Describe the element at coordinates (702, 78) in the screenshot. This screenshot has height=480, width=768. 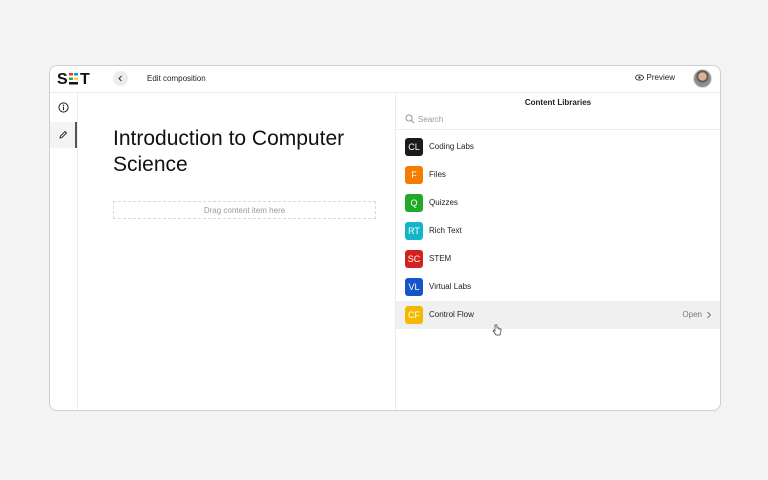
I see `user-avatar` at that location.